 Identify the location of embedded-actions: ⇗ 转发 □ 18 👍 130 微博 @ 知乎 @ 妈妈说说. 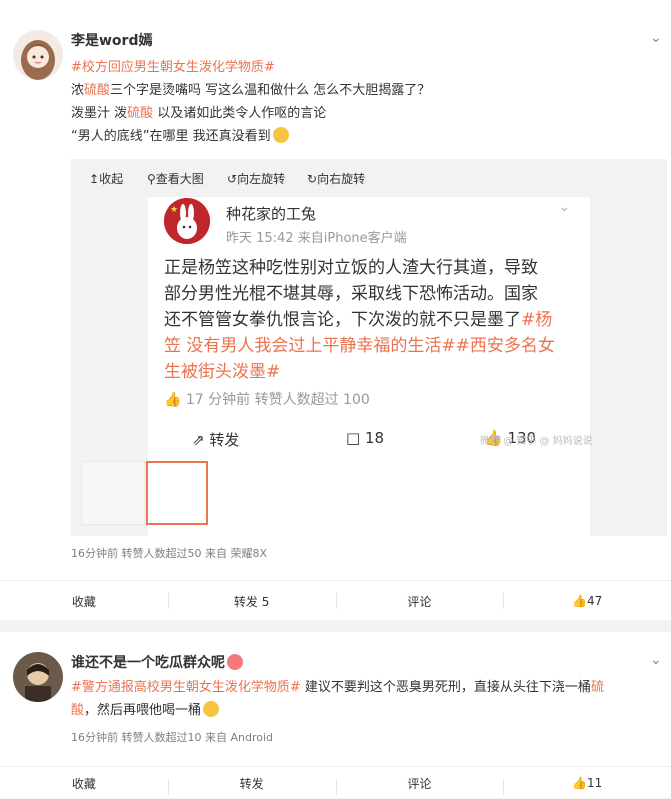
(370, 438).